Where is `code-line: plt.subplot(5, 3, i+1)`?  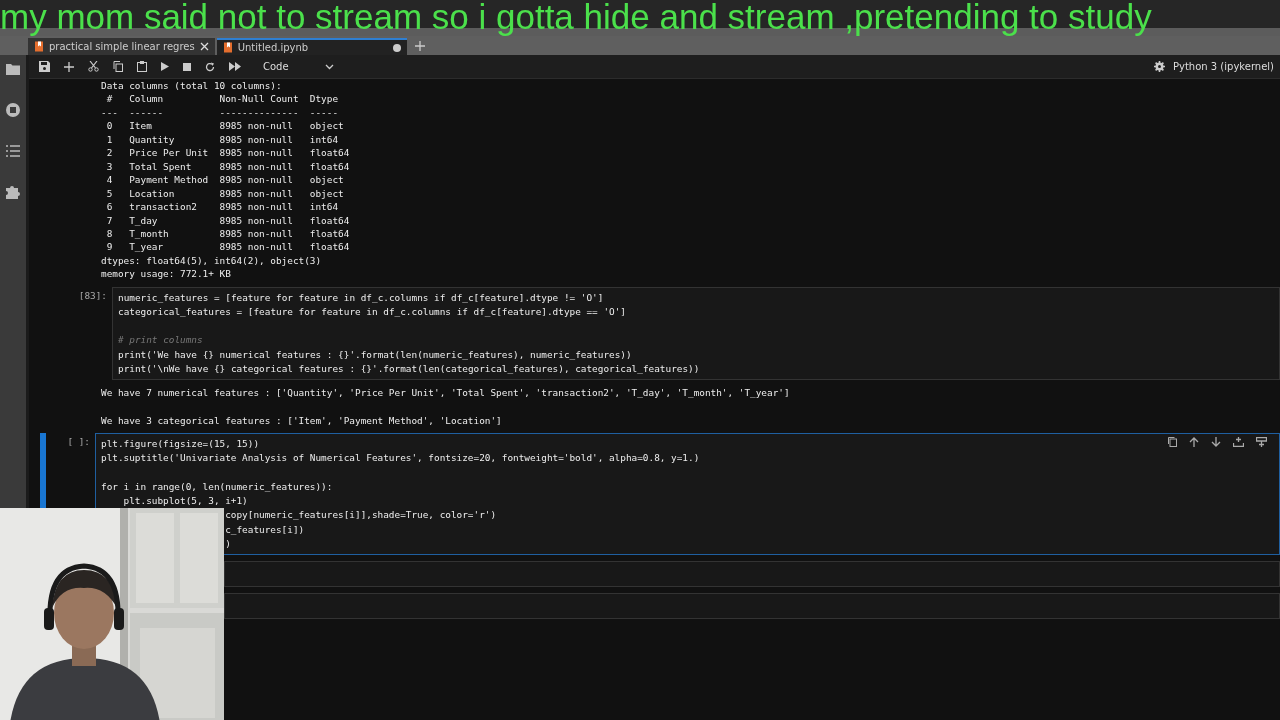
code-line: plt.subplot(5, 3, i+1) is located at coordinates (185, 501).